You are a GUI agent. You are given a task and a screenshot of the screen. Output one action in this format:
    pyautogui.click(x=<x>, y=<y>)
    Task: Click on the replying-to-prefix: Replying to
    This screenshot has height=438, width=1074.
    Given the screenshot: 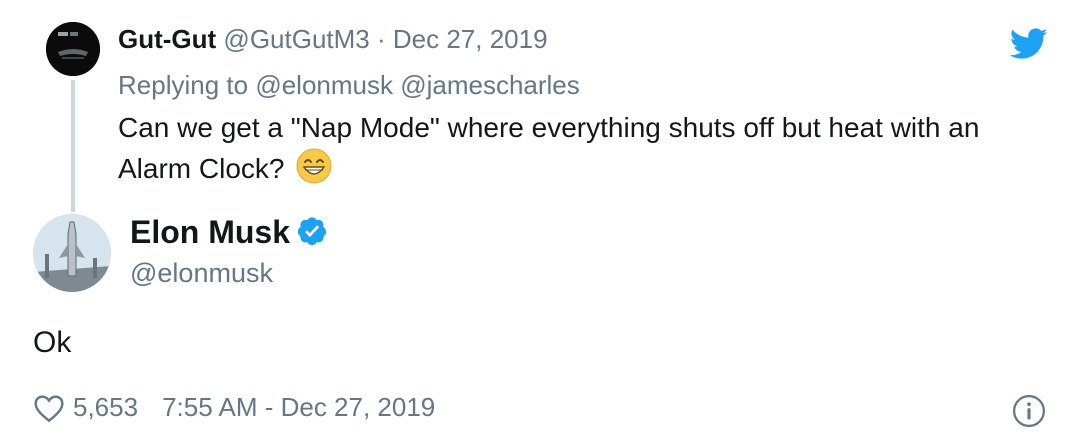 What is the action you would take?
    pyautogui.click(x=183, y=85)
    